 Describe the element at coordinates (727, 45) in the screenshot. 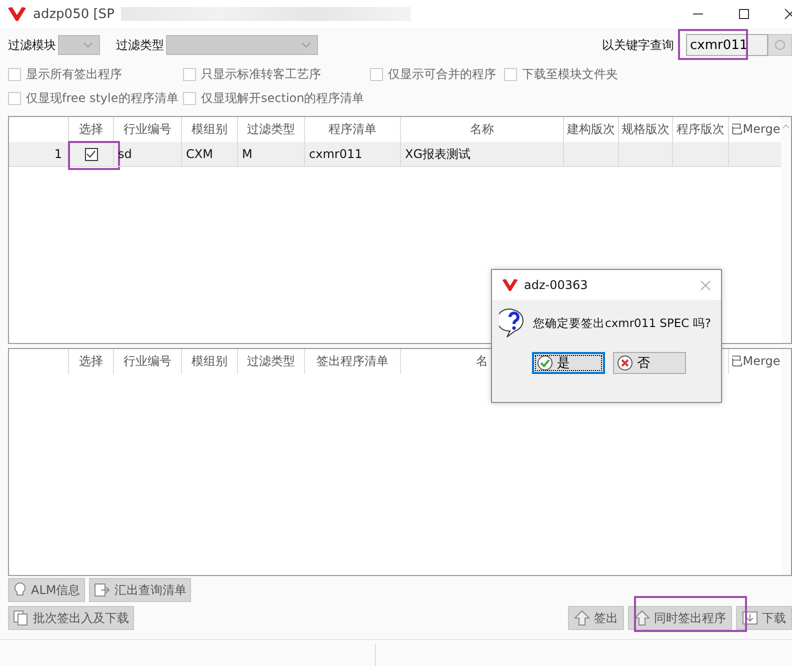

I see `search-field: cxmr011` at that location.